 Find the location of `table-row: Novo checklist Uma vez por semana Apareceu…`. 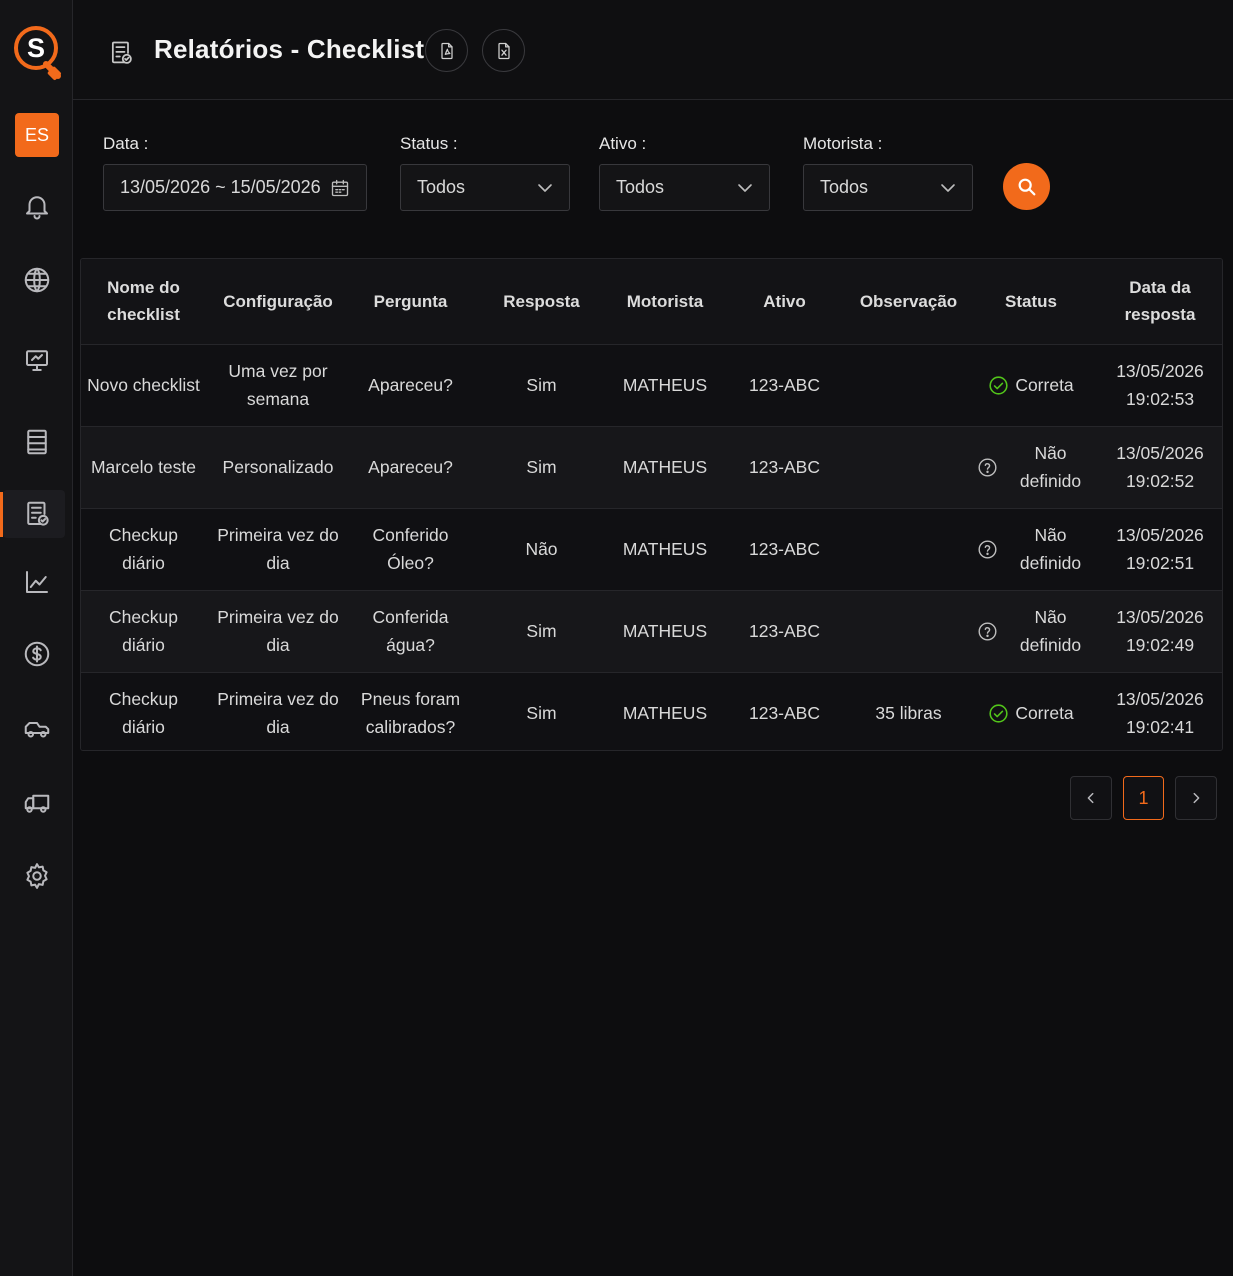

table-row: Novo checklist Uma vez por semana Apareceu… is located at coordinates (651, 385).